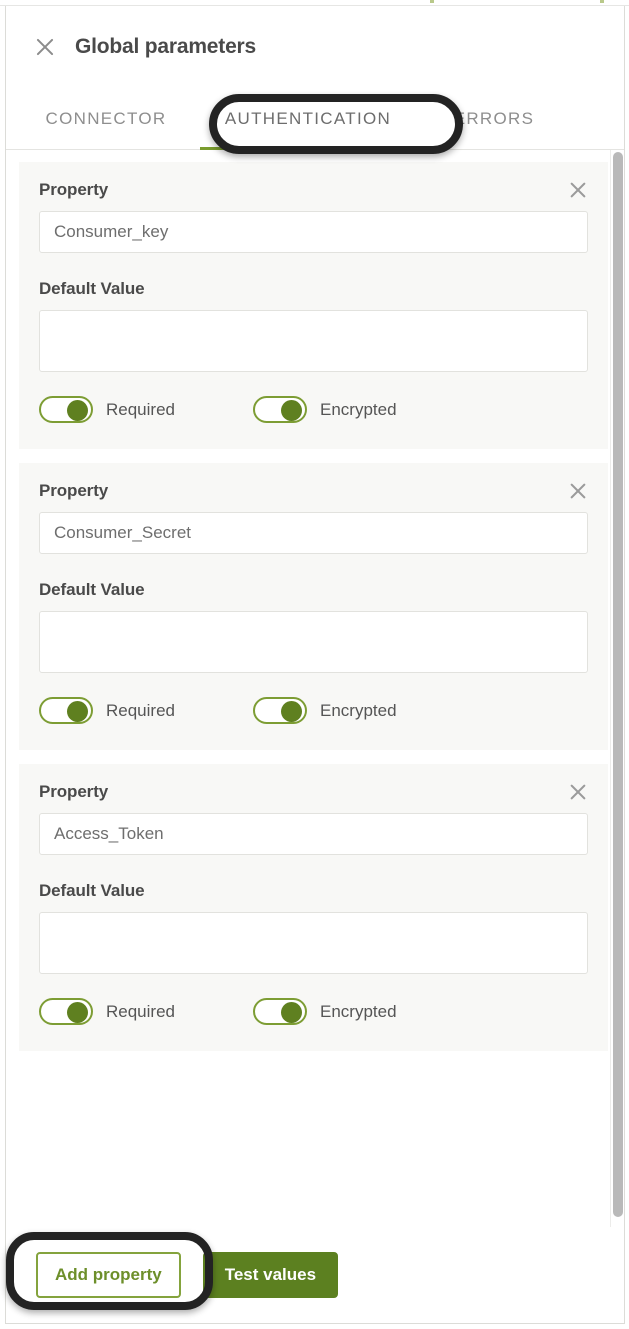  Describe the element at coordinates (270, 1275) in the screenshot. I see `test-values-button: Test values` at that location.